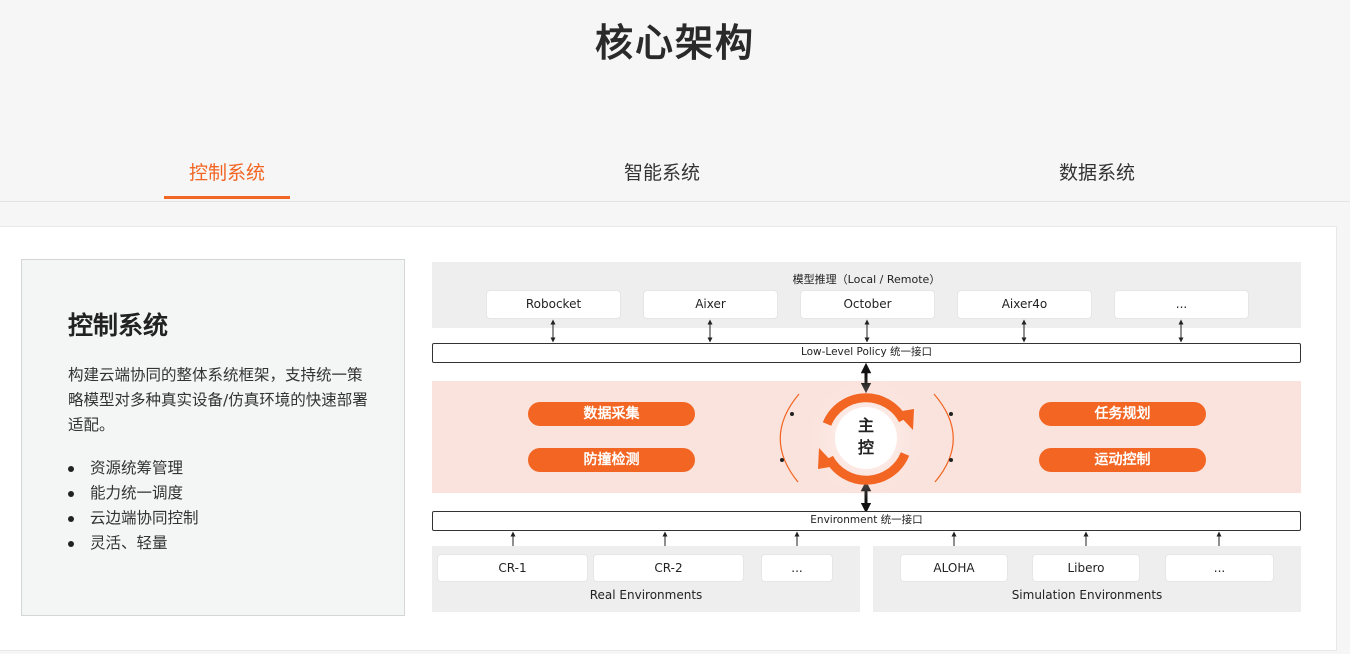 This screenshot has width=1350, height=654. I want to click on tab-control-system: 控制系统, so click(227, 179).